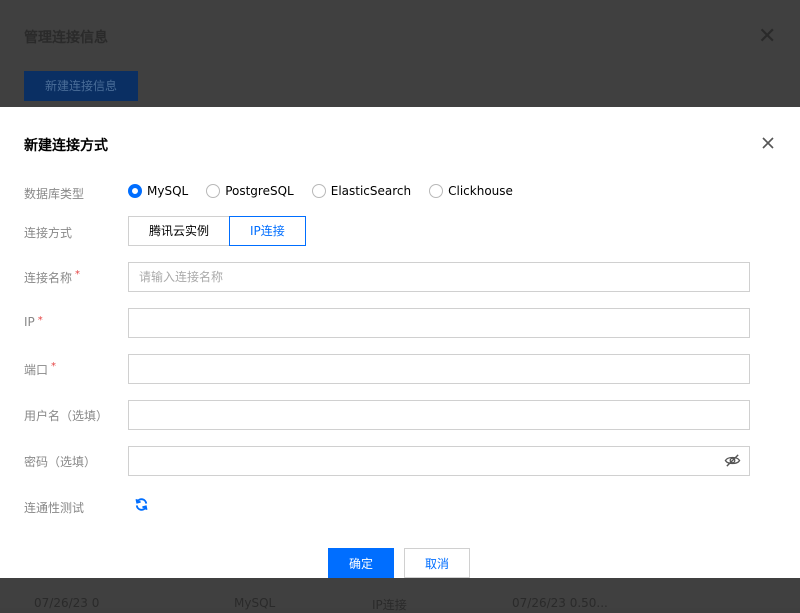 The width and height of the screenshot is (800, 613). What do you see at coordinates (439, 369) in the screenshot?
I see `port-input` at bounding box center [439, 369].